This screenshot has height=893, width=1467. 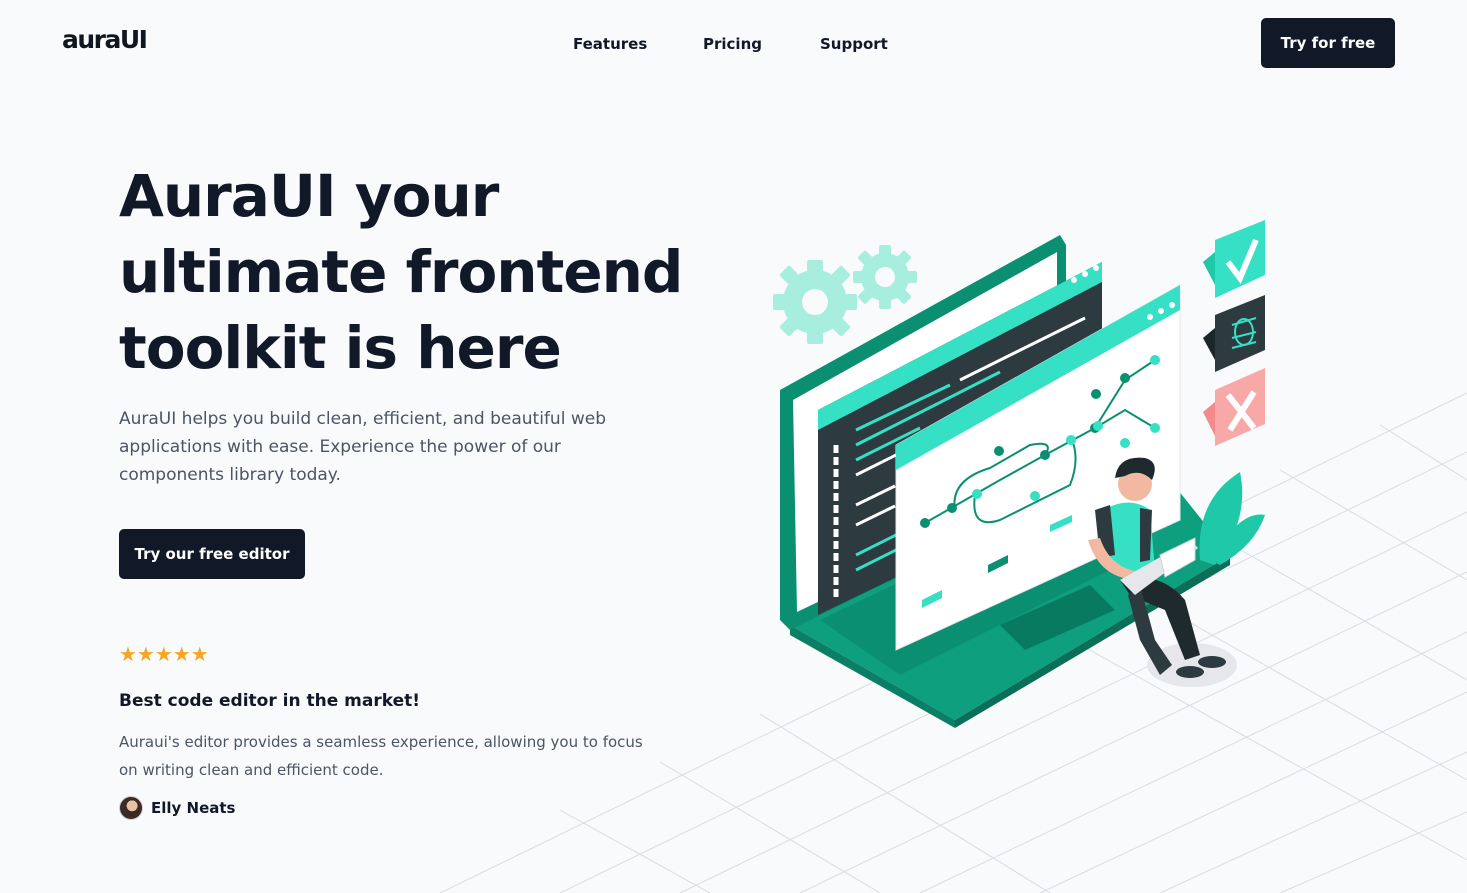 I want to click on code-window, so click(x=960, y=438).